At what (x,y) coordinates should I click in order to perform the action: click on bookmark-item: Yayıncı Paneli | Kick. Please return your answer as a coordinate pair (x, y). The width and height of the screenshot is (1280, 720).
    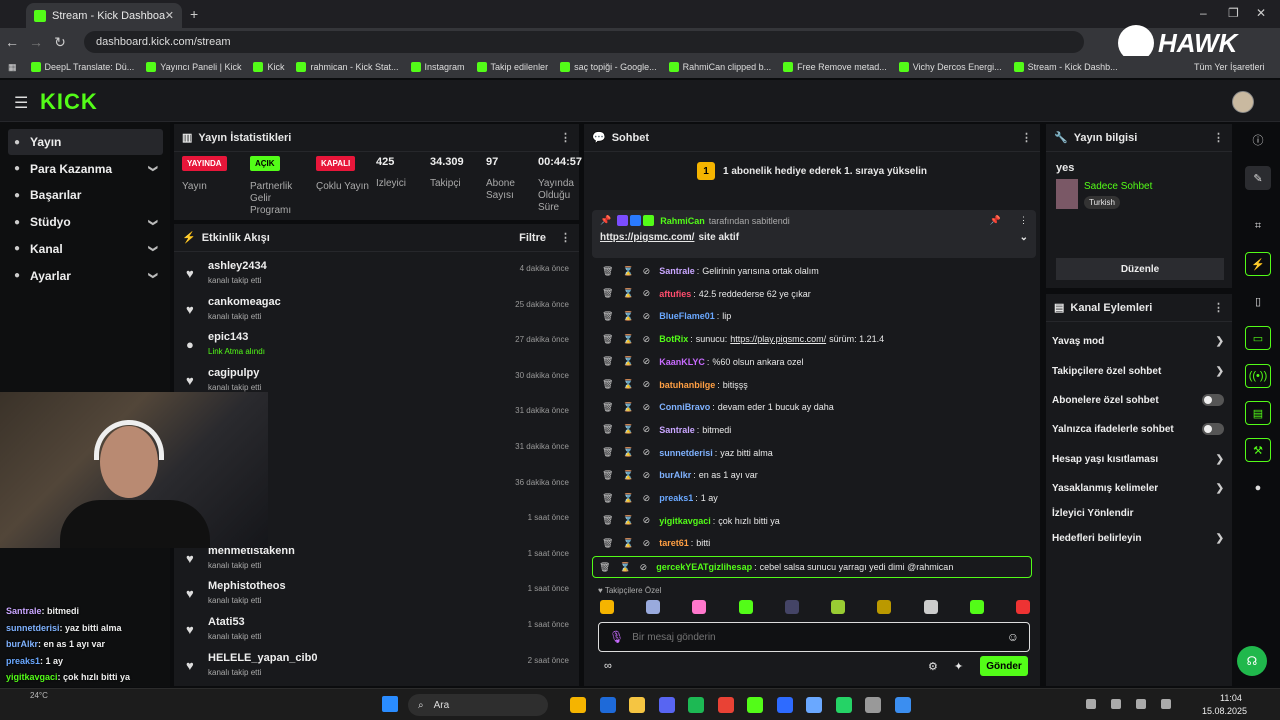
    Looking at the image, I should click on (193, 67).